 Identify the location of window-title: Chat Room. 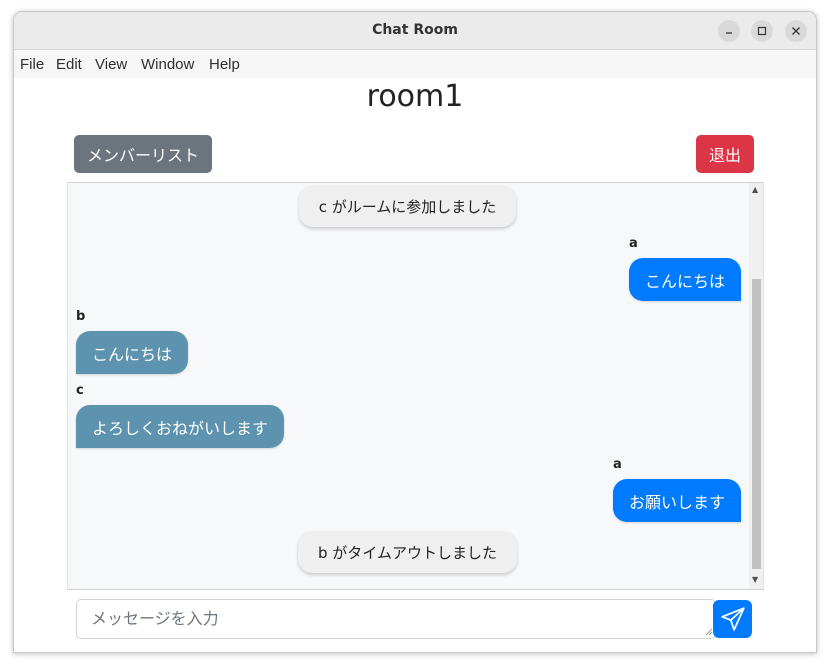
(415, 30).